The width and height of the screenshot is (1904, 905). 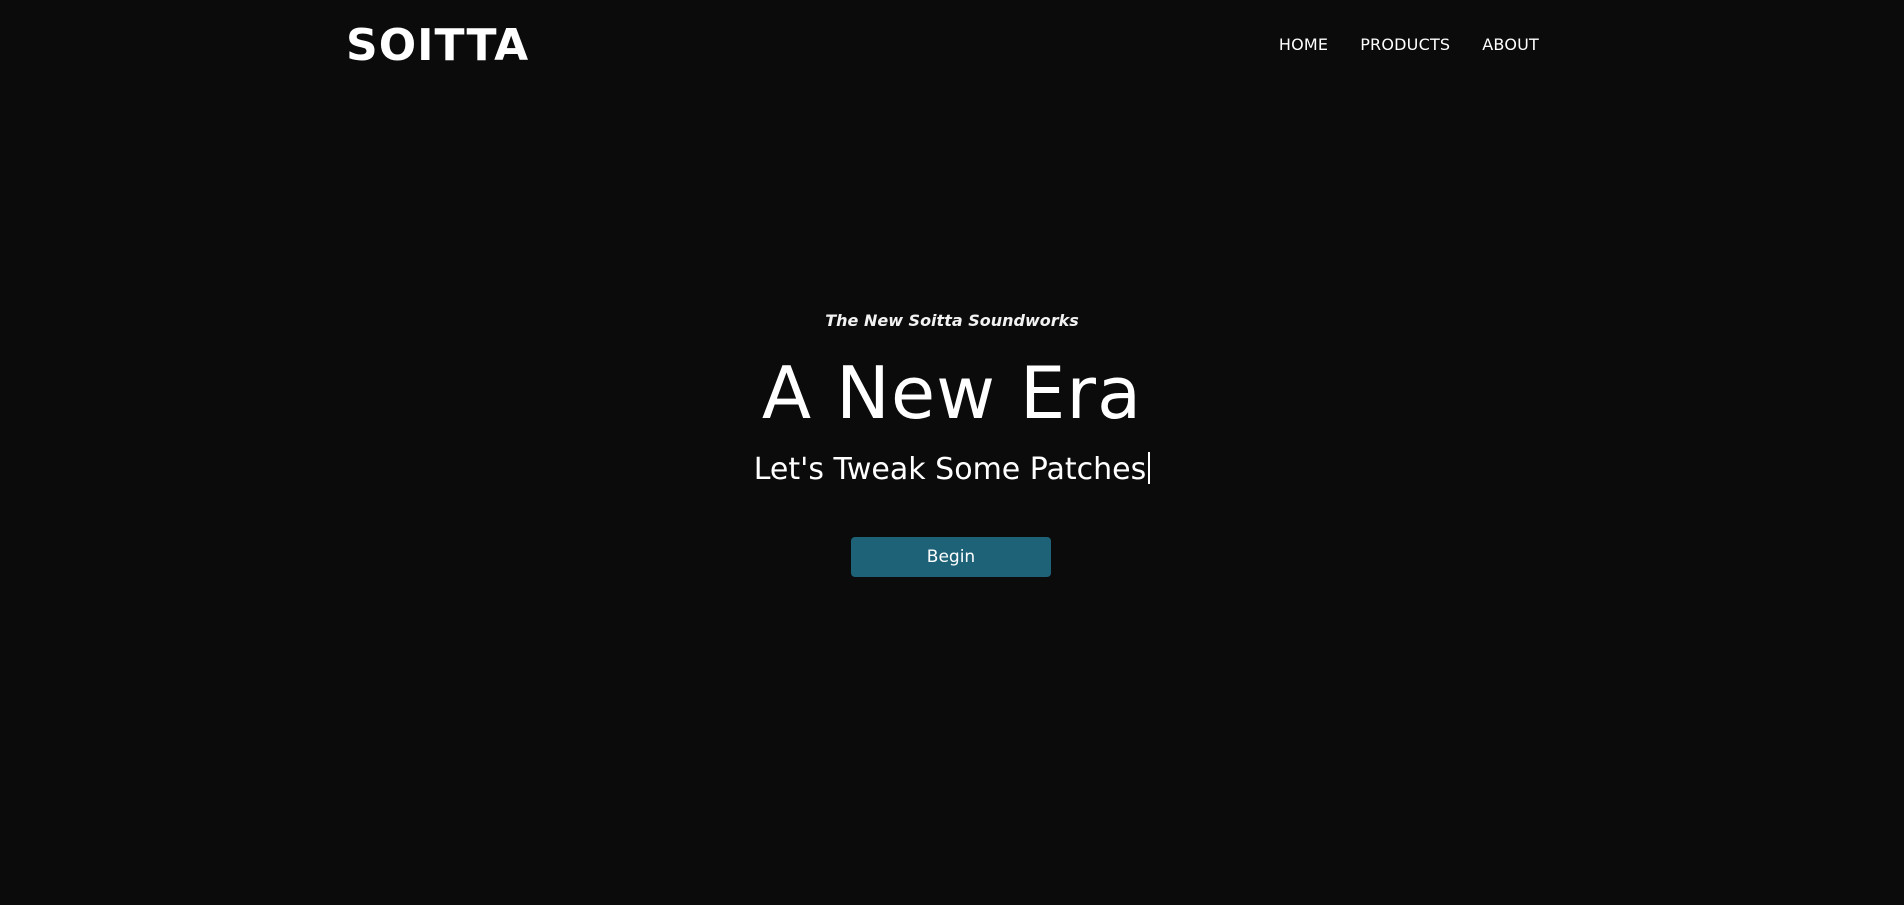 What do you see at coordinates (952, 320) in the screenshot?
I see `hero-tagline: The New Soitta Soundworks` at bounding box center [952, 320].